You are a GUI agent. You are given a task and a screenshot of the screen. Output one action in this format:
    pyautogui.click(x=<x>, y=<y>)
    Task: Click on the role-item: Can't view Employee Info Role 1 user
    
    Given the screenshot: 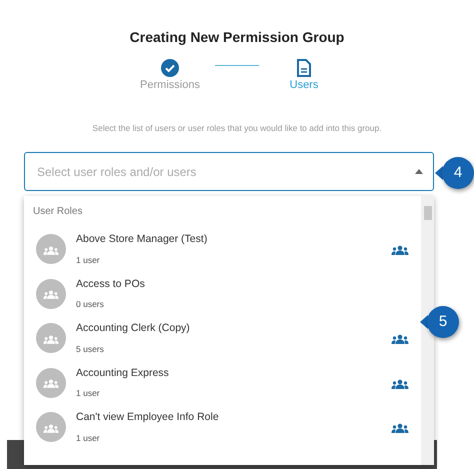 What is the action you would take?
    pyautogui.click(x=227, y=427)
    